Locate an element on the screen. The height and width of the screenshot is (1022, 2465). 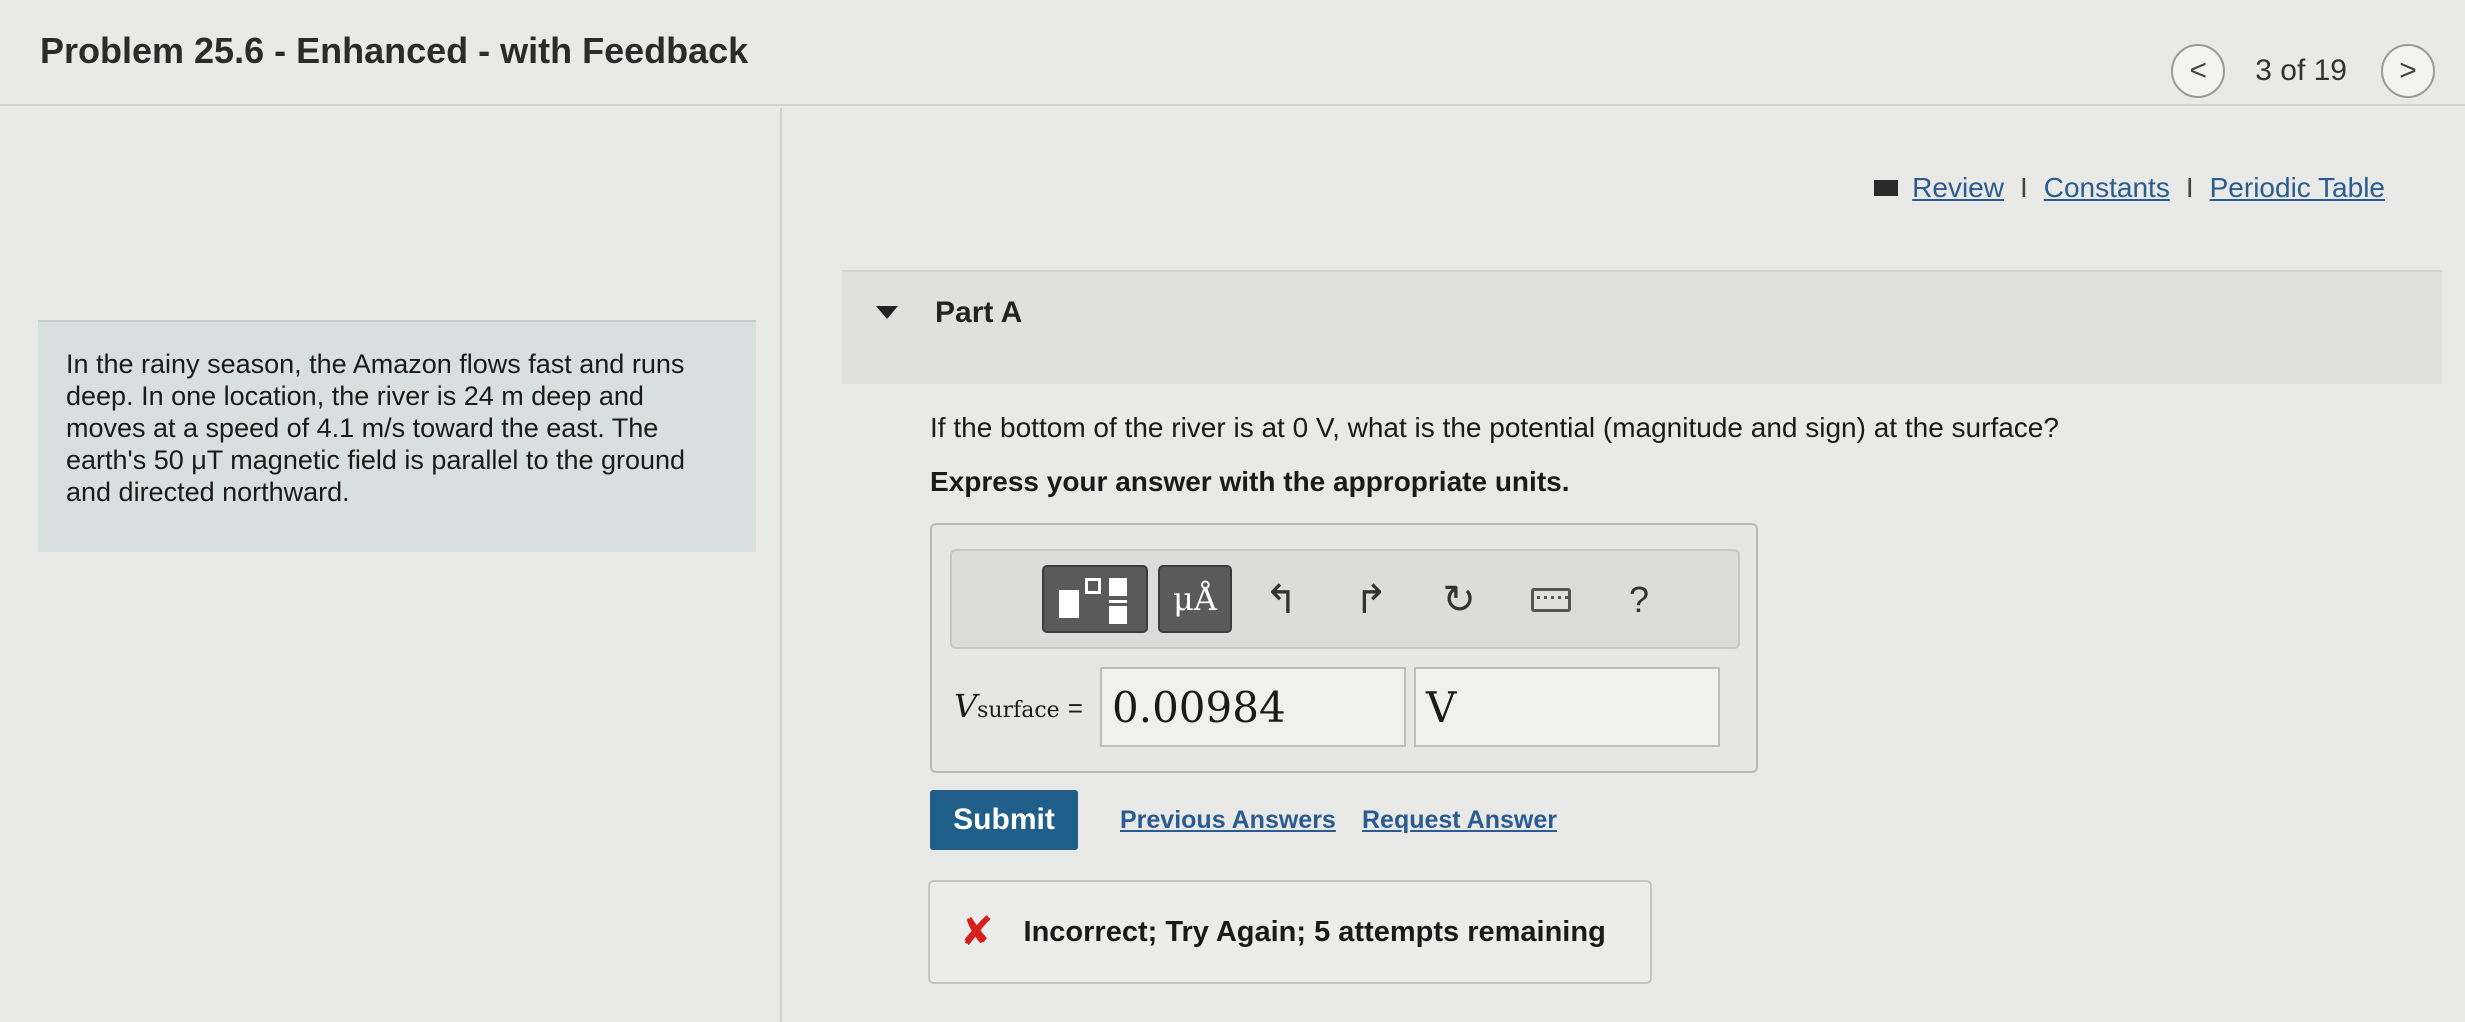
answer-unit: V is located at coordinates (1441, 707).